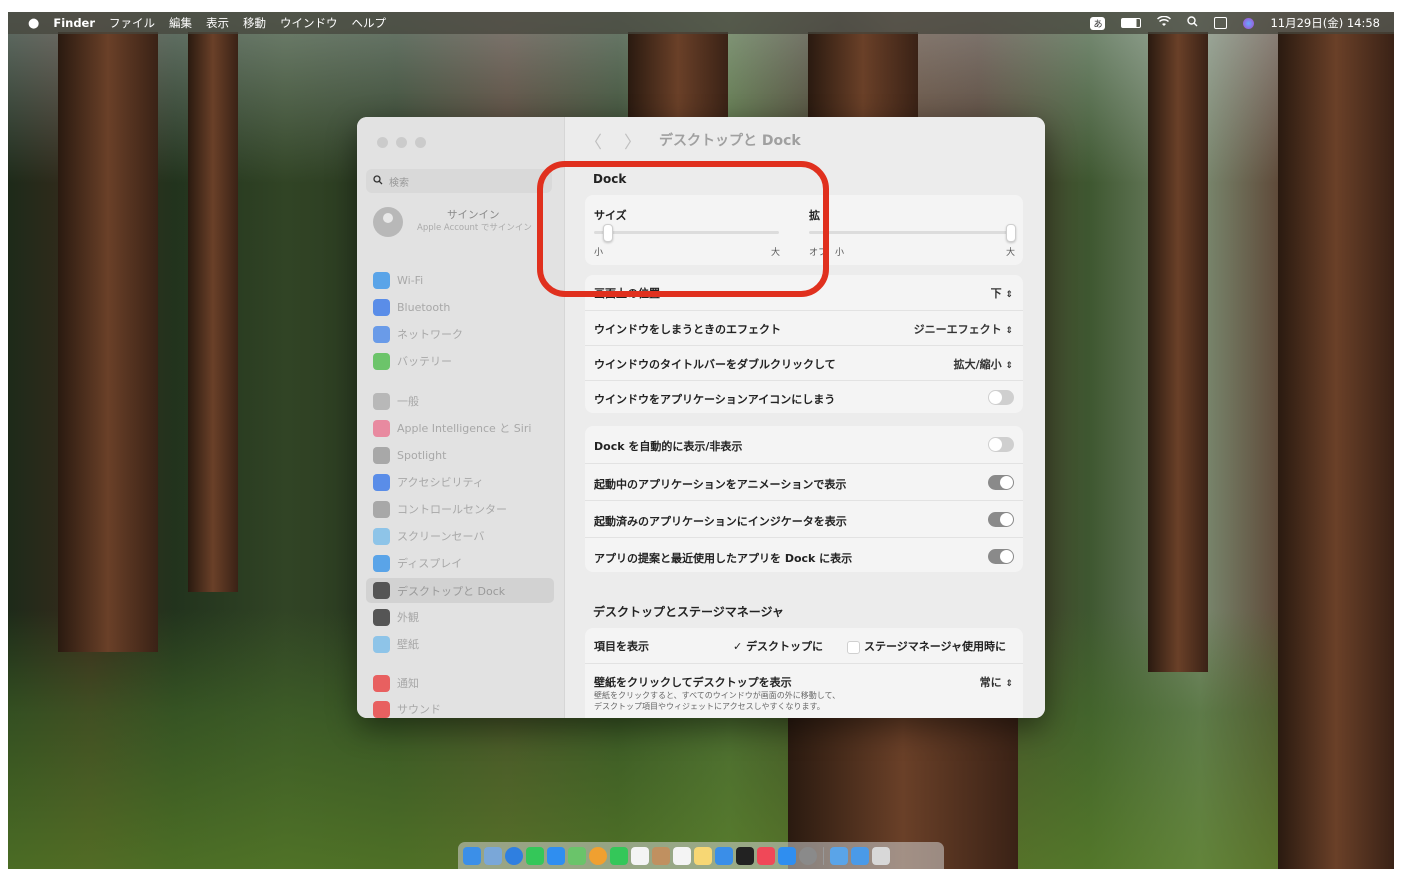 This screenshot has height=869, width=1403. Describe the element at coordinates (381, 536) in the screenshot. I see `screen-saver-icon` at that location.